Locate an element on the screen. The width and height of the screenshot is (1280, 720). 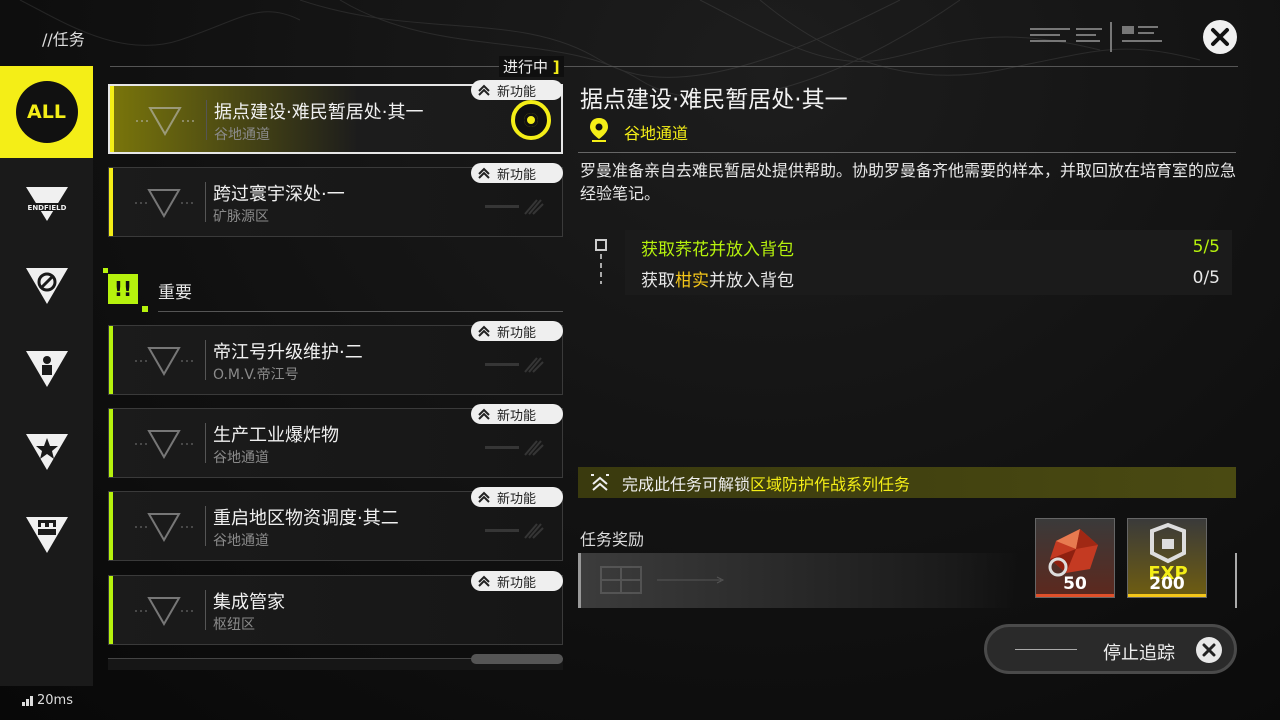
endfield-logo-label: ENDFIELD is located at coordinates (46, 208).